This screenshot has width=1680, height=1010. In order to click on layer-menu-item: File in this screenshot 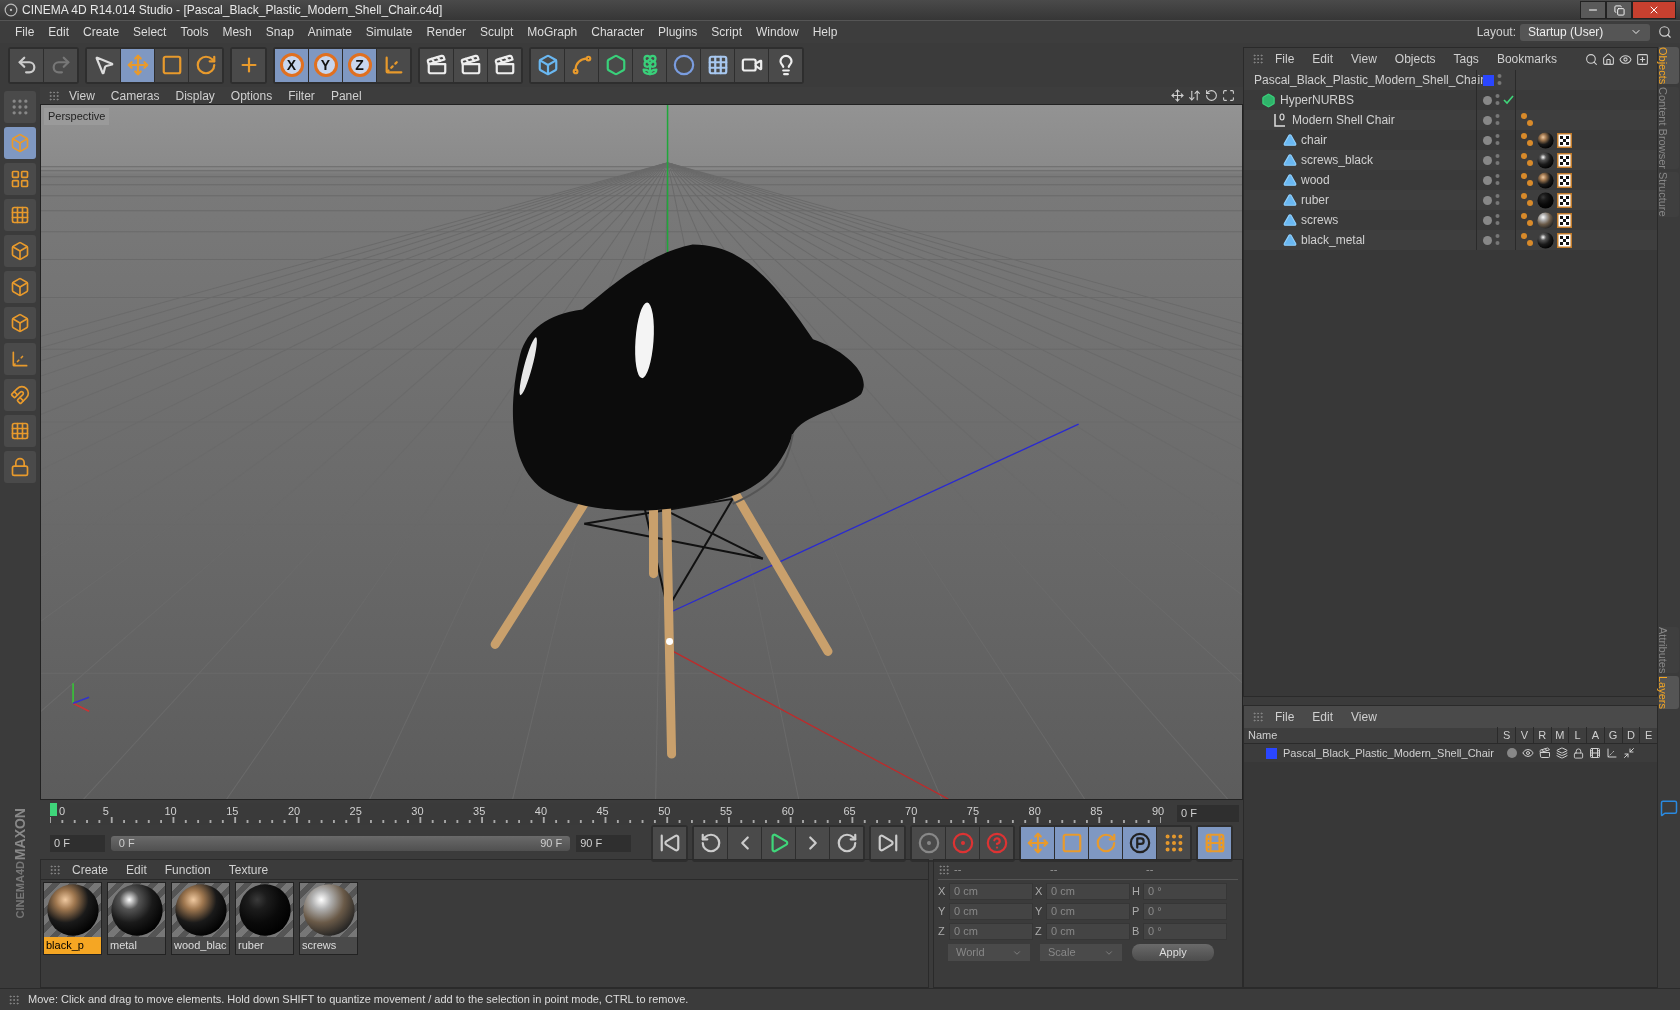, I will do `click(1285, 717)`.